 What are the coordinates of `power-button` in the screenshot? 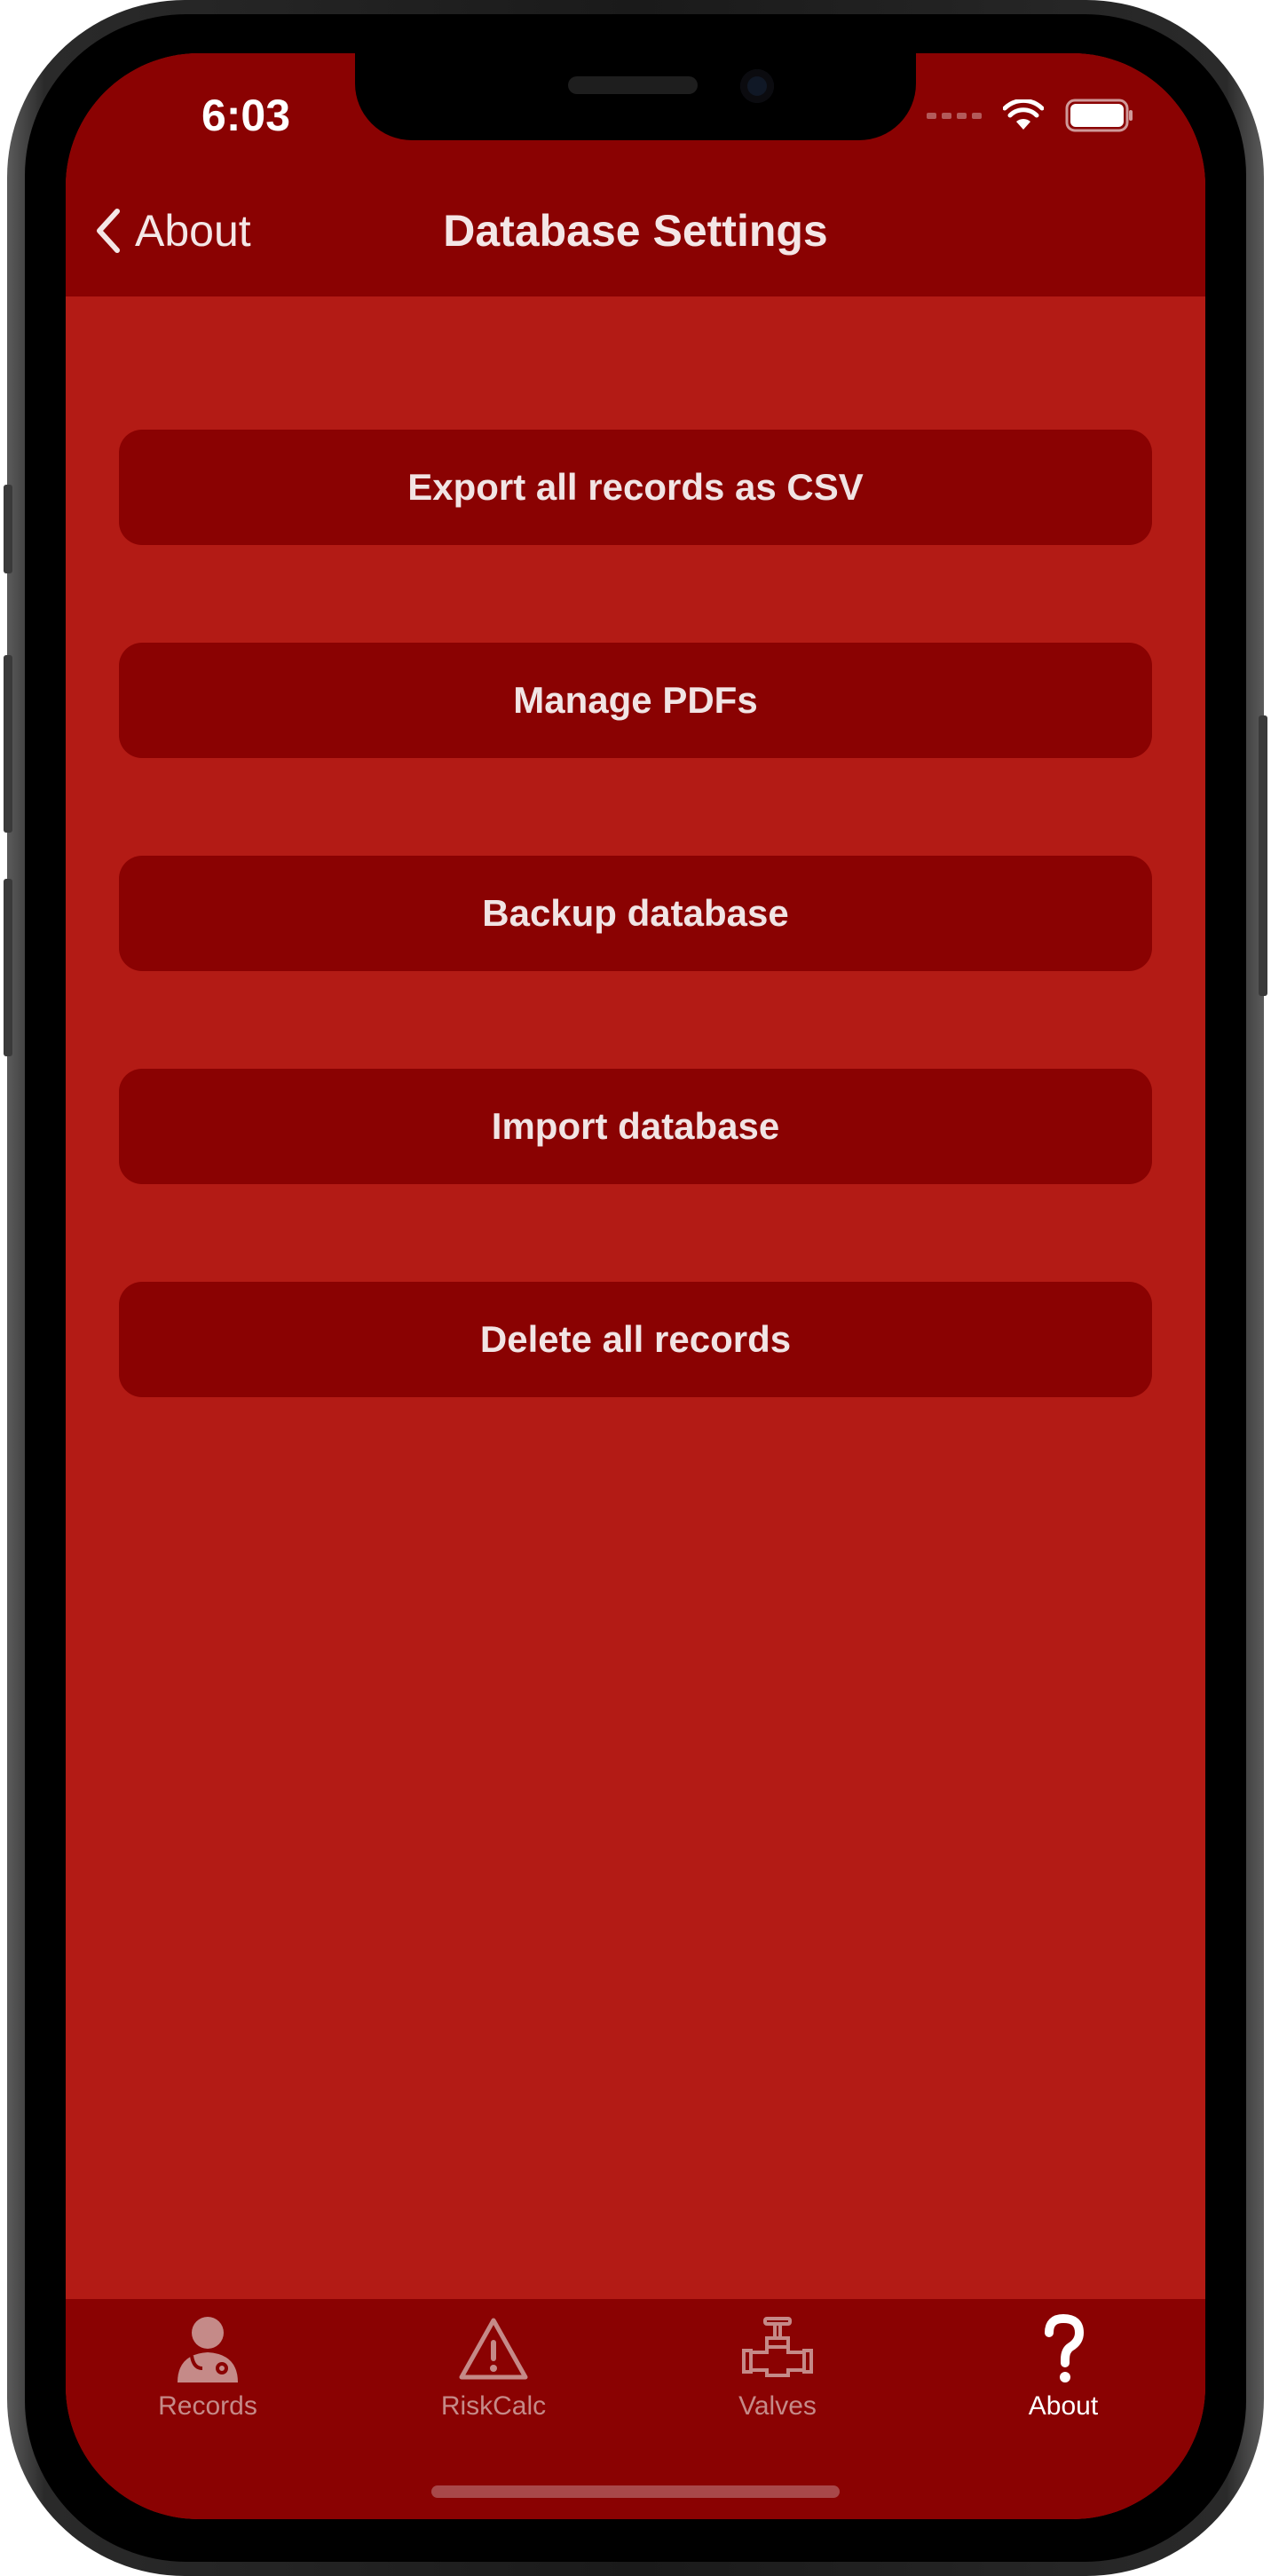 It's located at (1263, 855).